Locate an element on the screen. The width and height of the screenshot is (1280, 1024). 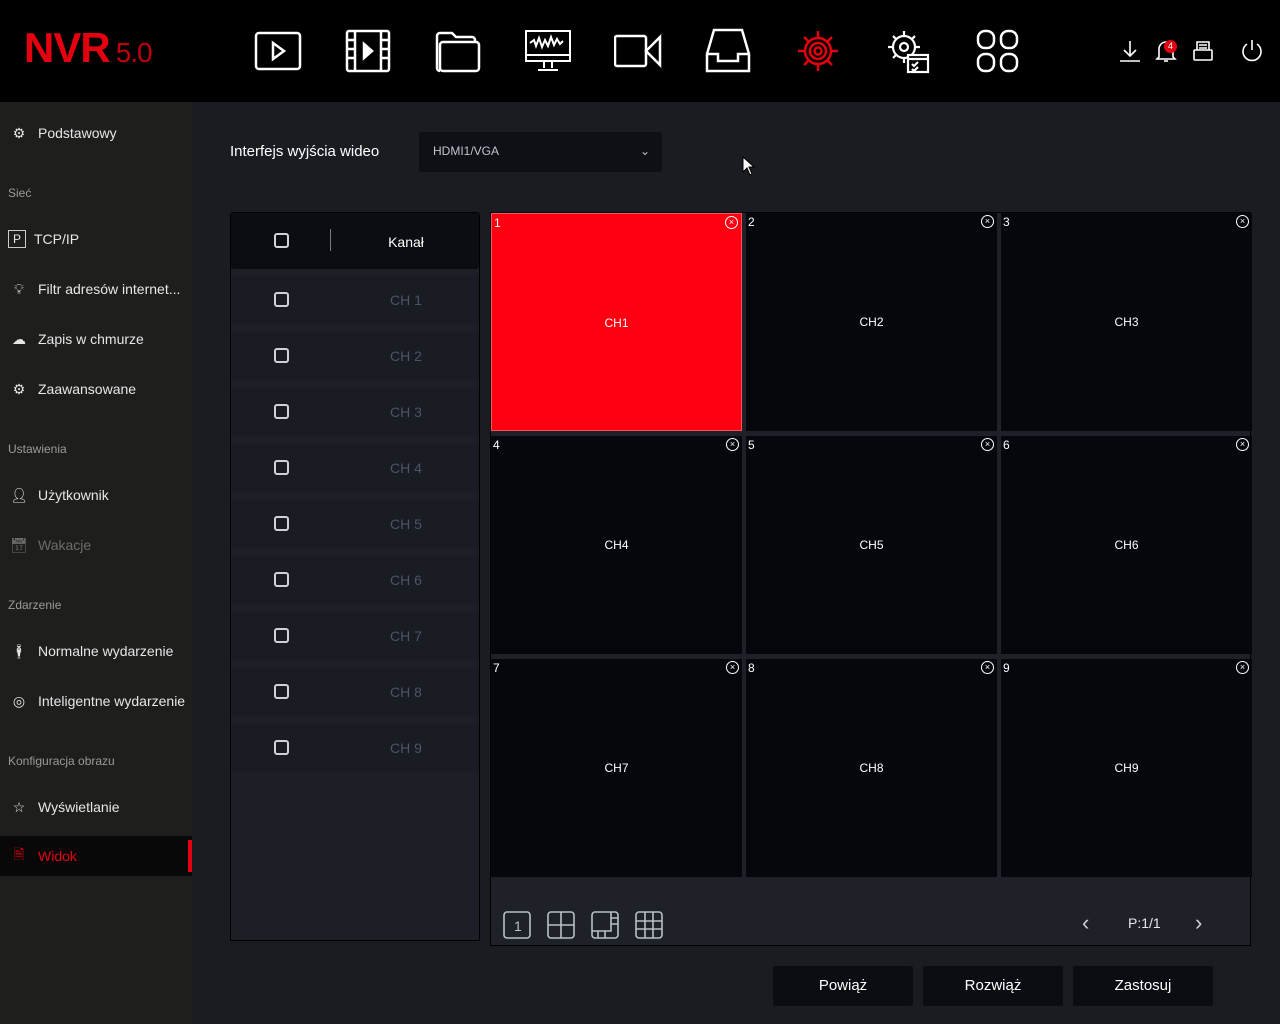
cell-channel: CH2 is located at coordinates (871, 322).